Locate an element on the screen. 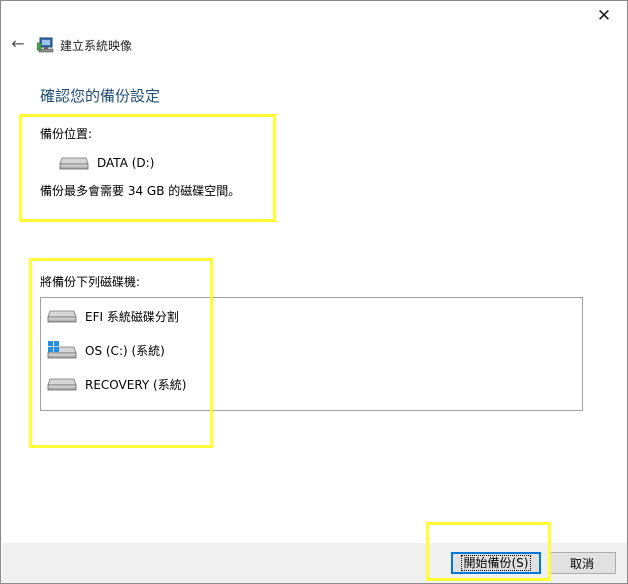 Image resolution: width=628 pixels, height=584 pixels. back-button: ← is located at coordinates (18, 44).